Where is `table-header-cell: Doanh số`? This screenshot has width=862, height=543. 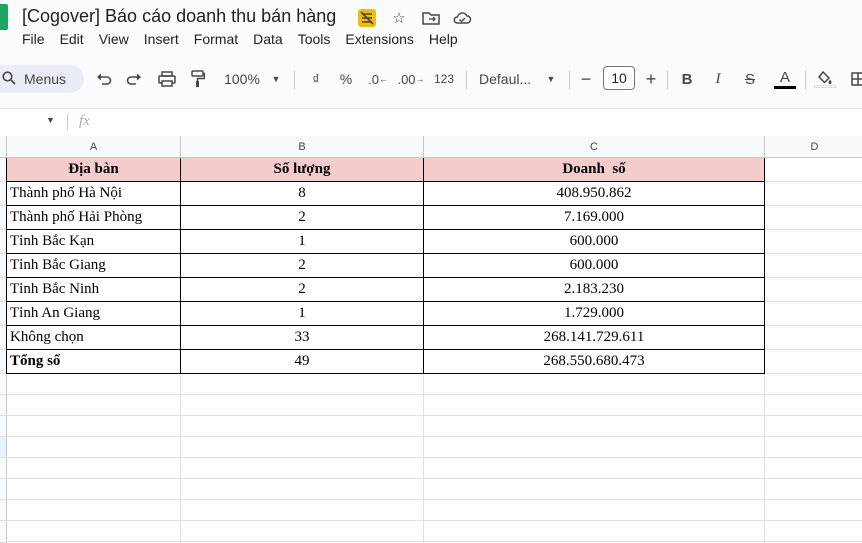 table-header-cell: Doanh số is located at coordinates (594, 170).